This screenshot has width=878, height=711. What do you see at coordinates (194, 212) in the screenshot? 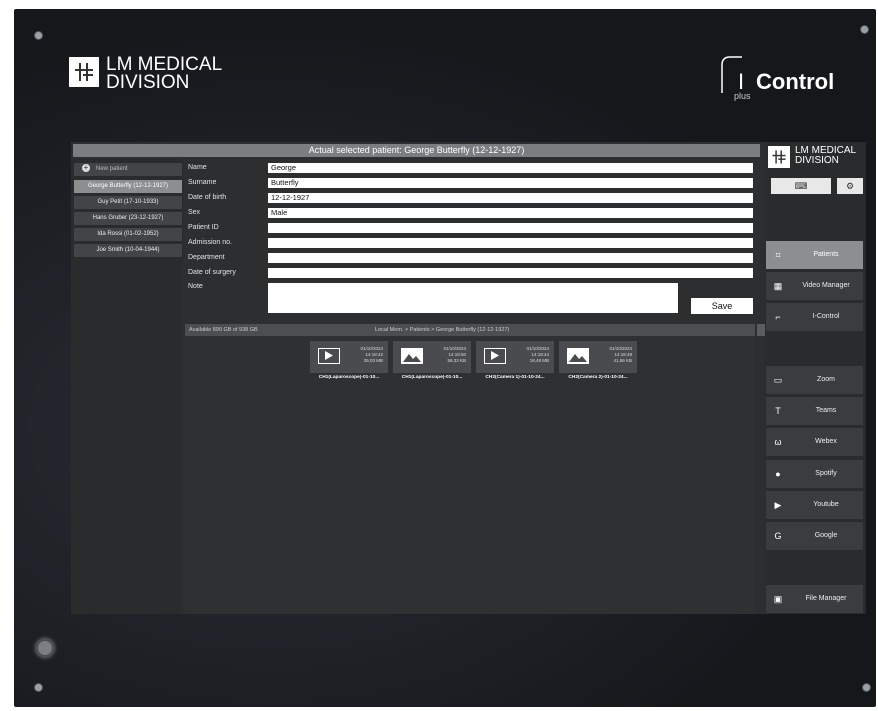
I see `field-label-sex: Sex` at bounding box center [194, 212].